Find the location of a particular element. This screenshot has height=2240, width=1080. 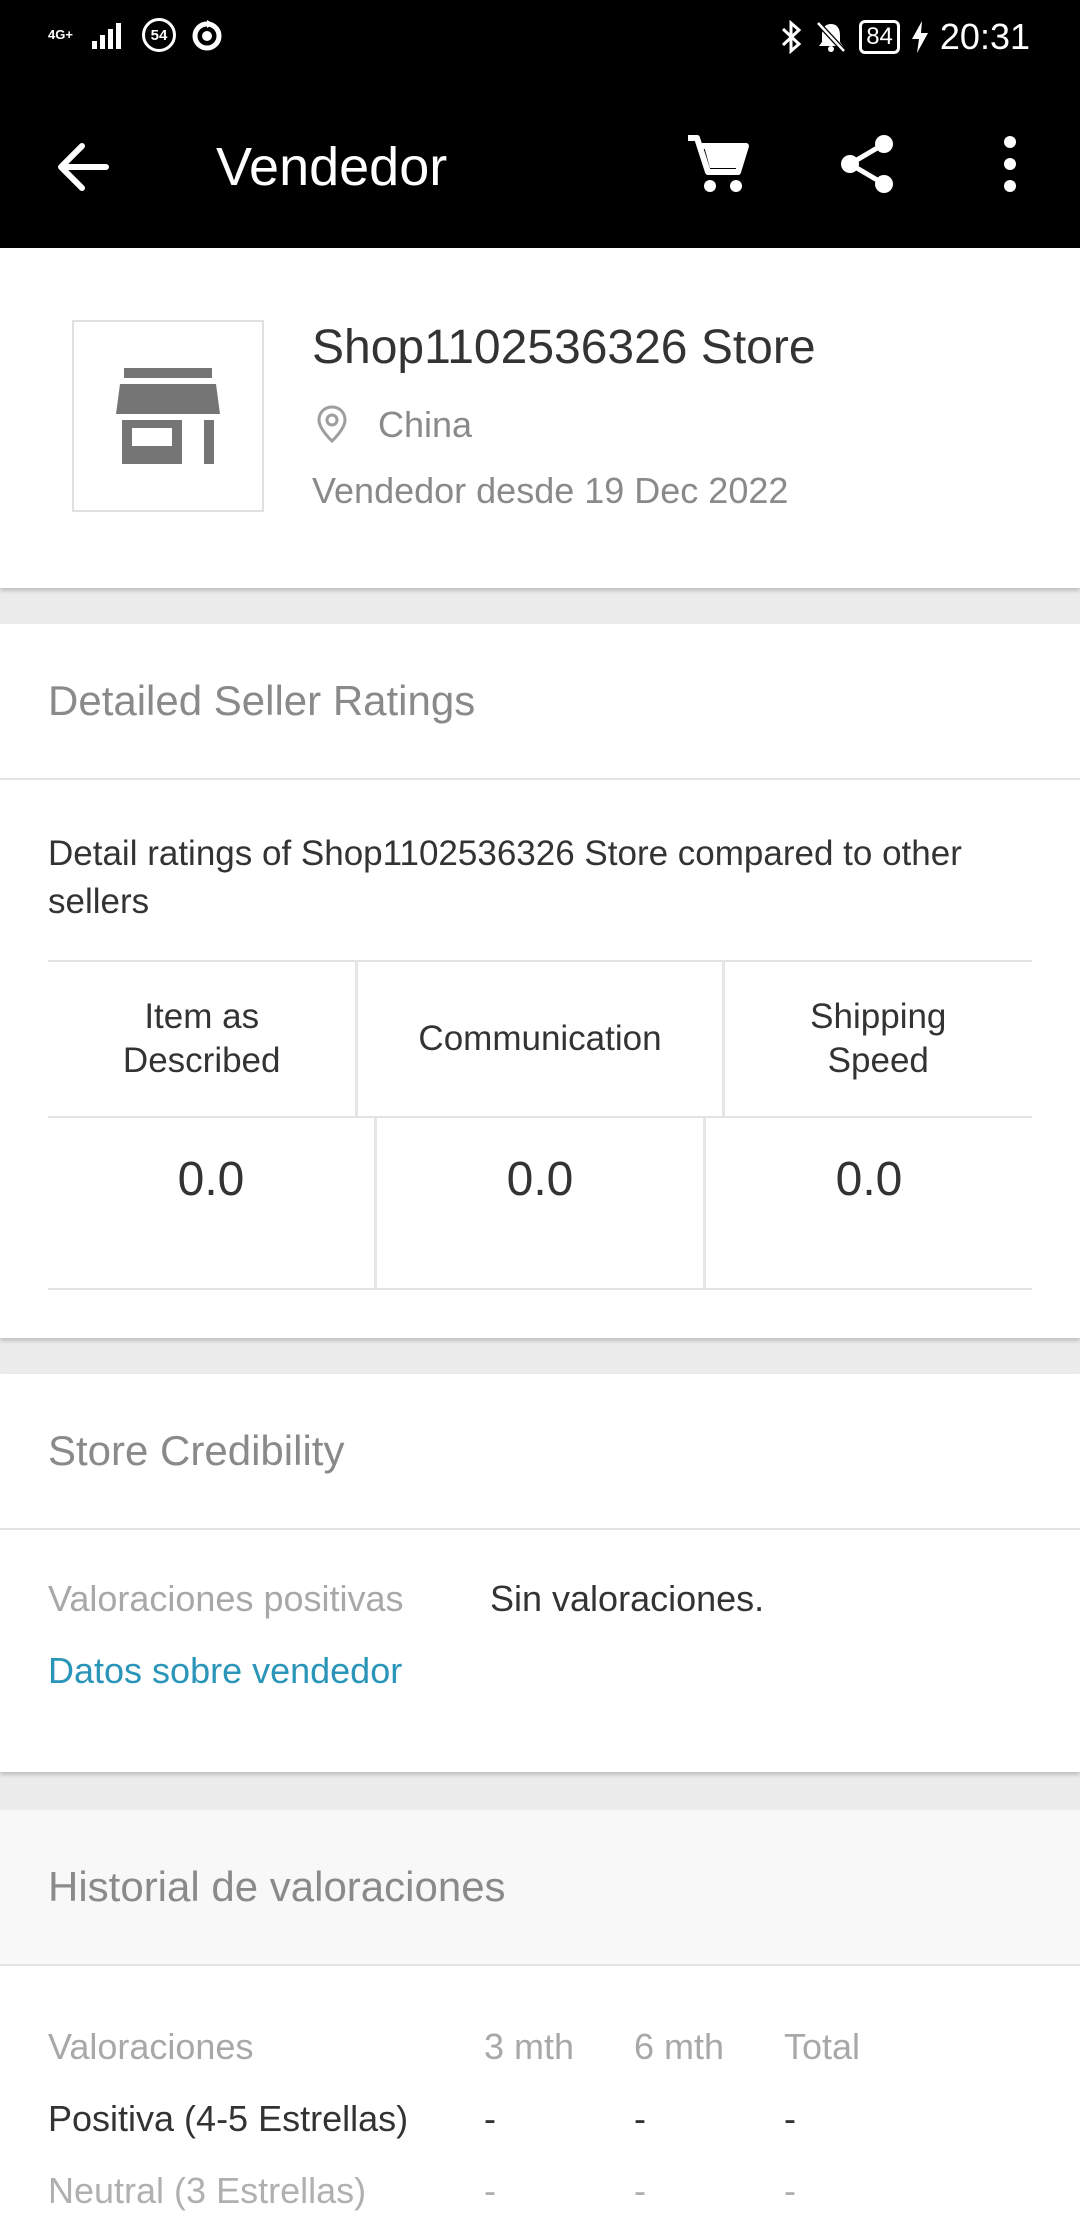

rating-value-communication: 0.0 is located at coordinates (541, 1203).